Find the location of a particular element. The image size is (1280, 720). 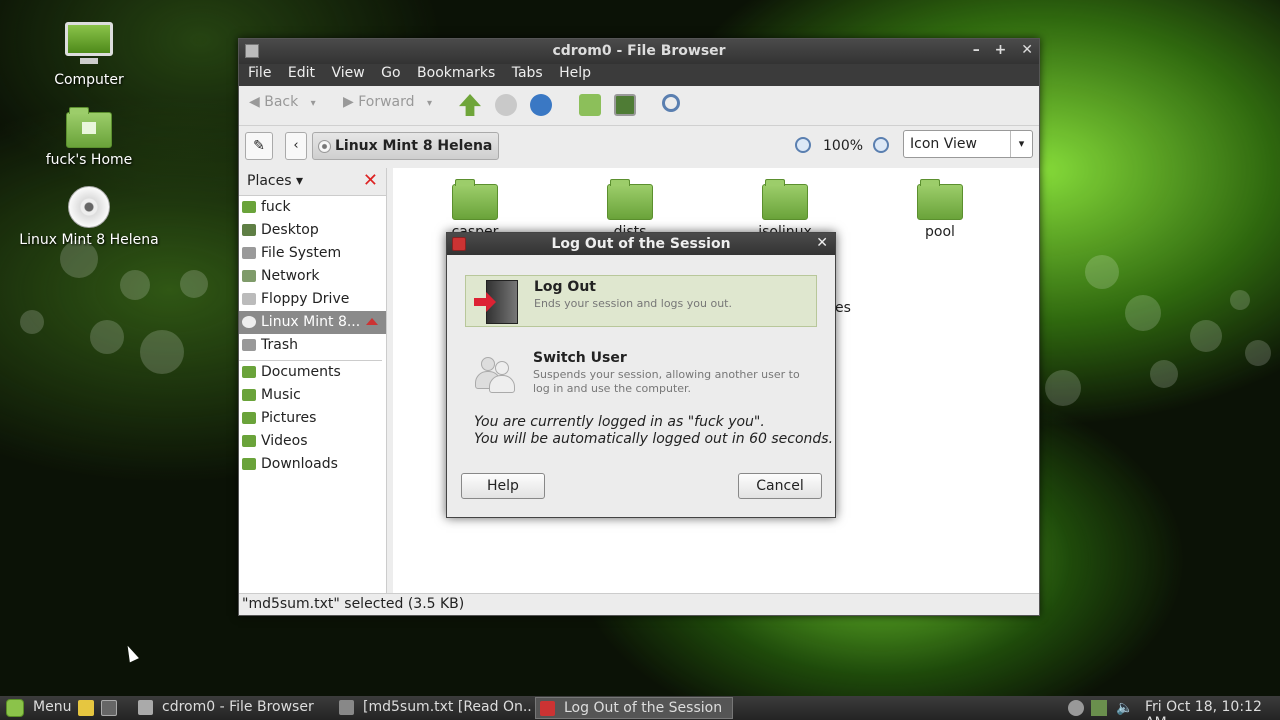

dialog-close-button: ✕ is located at coordinates (822, 243).